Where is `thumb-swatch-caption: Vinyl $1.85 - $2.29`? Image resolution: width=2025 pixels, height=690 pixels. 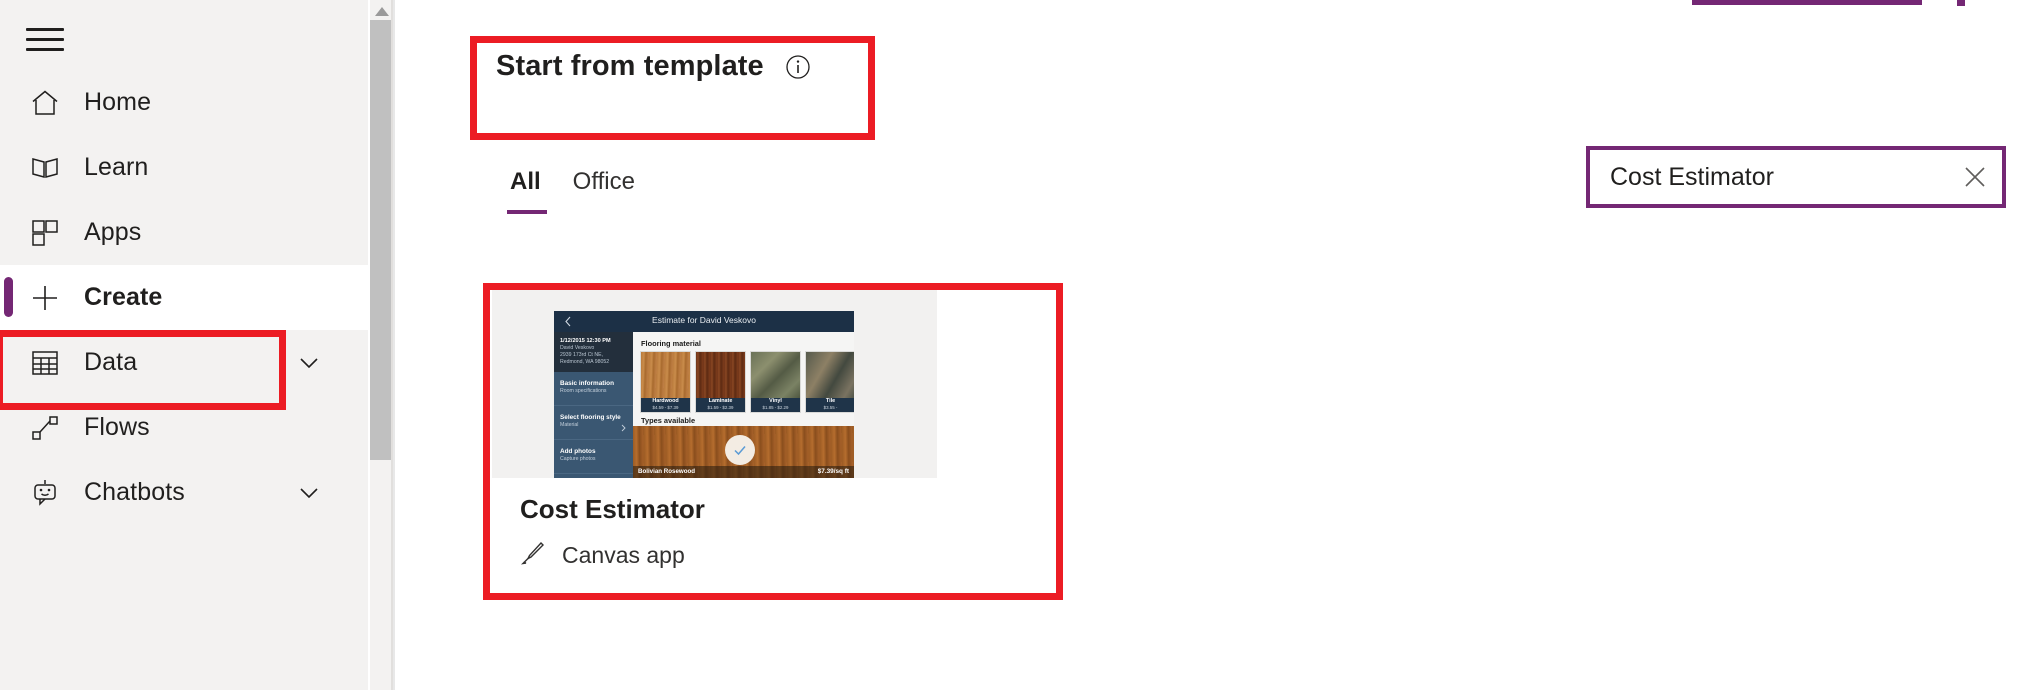
thumb-swatch-caption: Vinyl $1.85 - $2.29 is located at coordinates (775, 405).